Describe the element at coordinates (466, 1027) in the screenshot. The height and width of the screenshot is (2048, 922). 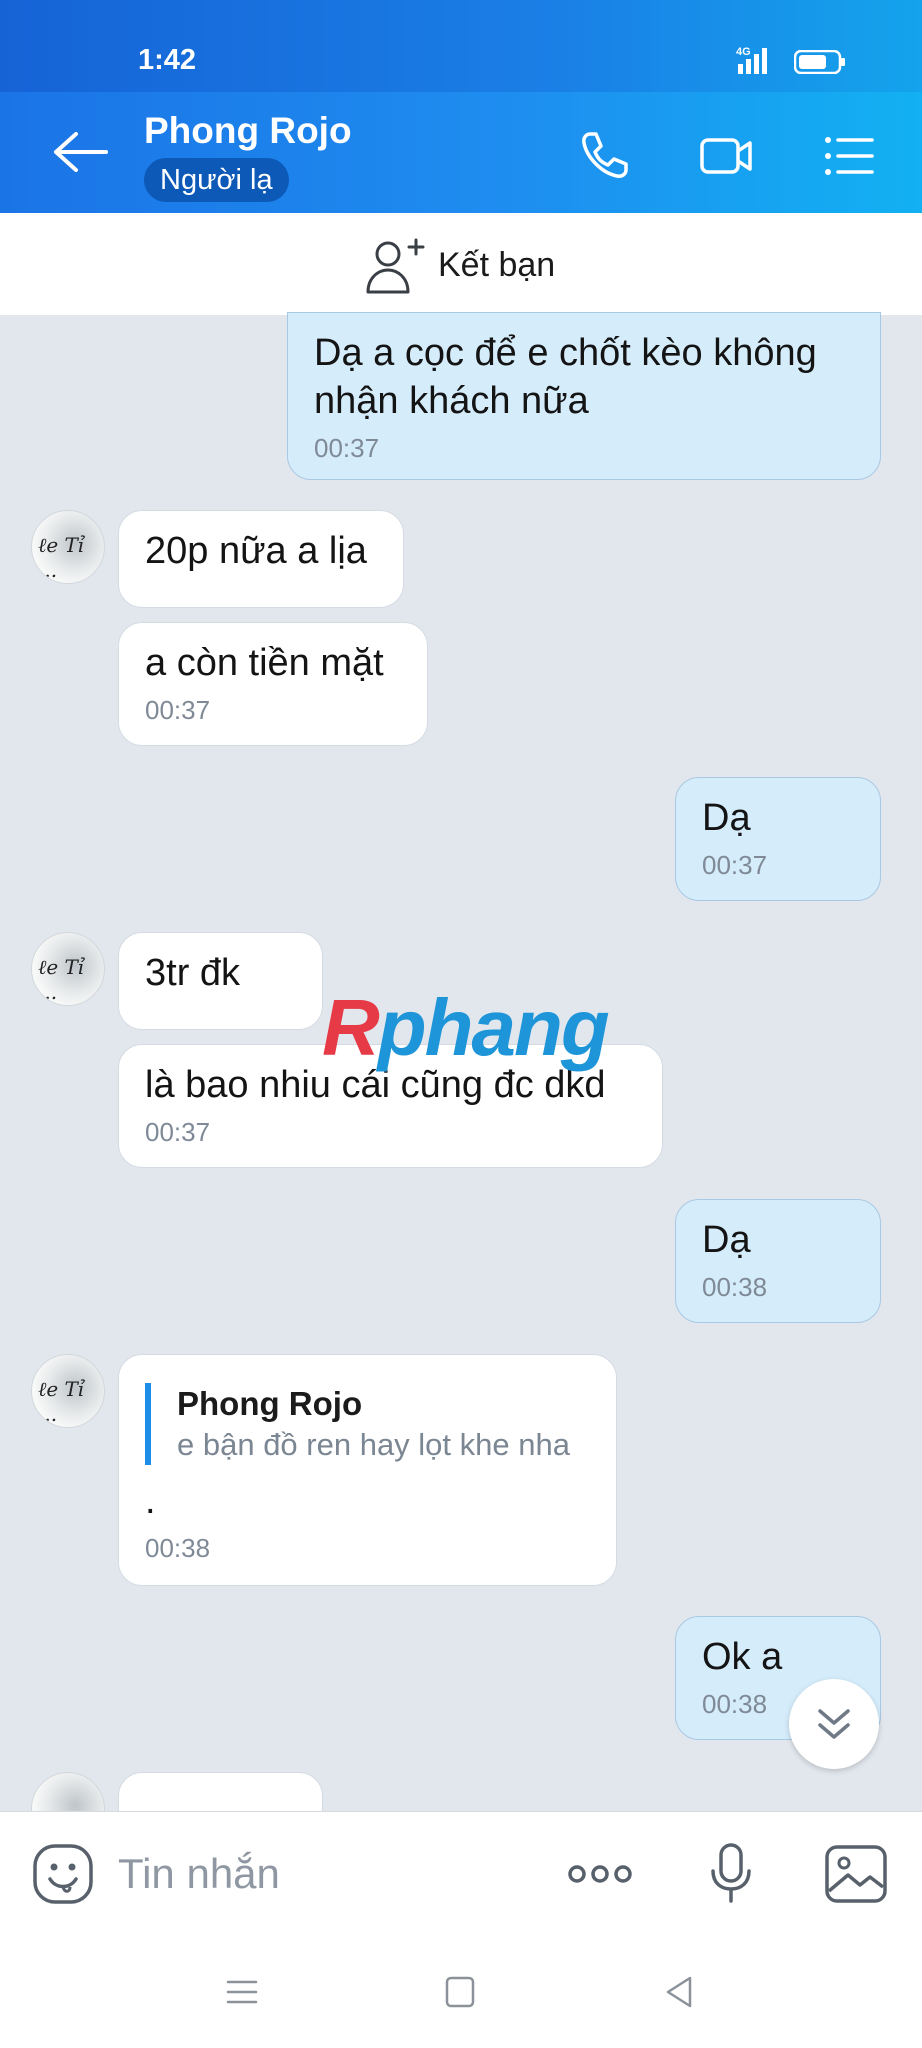
I see `watermark: Rphang` at that location.